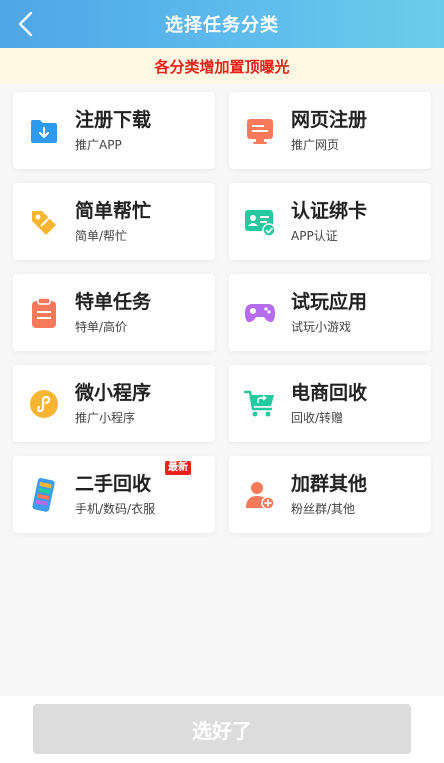 The width and height of the screenshot is (444, 763). I want to click on category-subtitle: 试玩小游戏, so click(321, 327).